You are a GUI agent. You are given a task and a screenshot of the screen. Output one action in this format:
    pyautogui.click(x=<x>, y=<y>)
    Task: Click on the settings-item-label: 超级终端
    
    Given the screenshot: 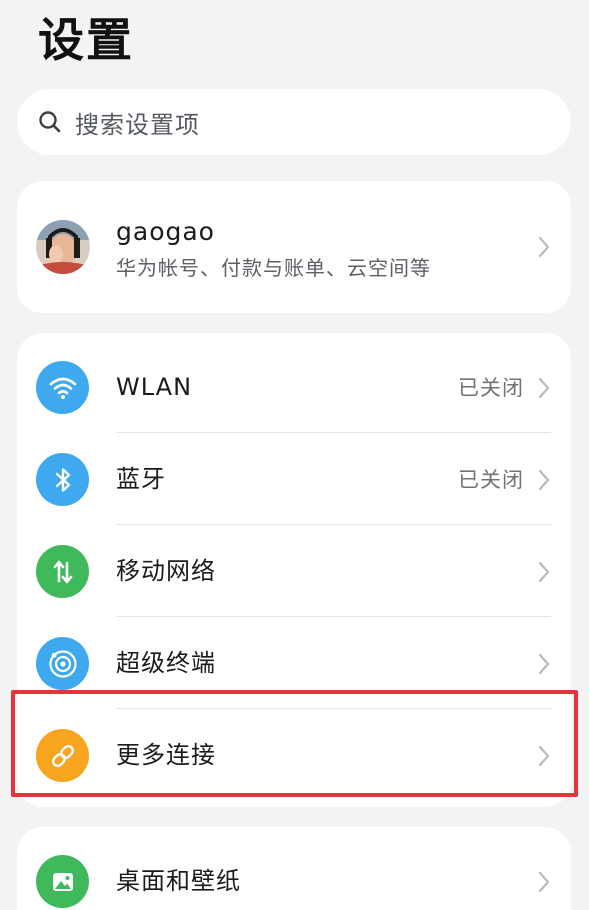 What is the action you would take?
    pyautogui.click(x=166, y=663)
    